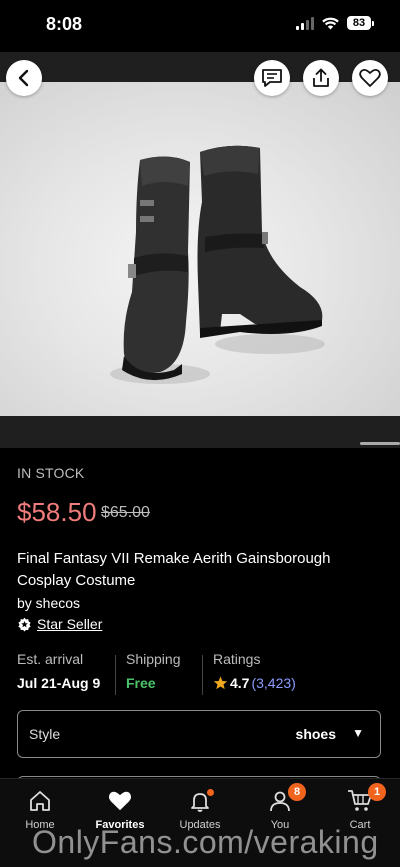  Describe the element at coordinates (377, 792) in the screenshot. I see `cart-badge: 1` at that location.